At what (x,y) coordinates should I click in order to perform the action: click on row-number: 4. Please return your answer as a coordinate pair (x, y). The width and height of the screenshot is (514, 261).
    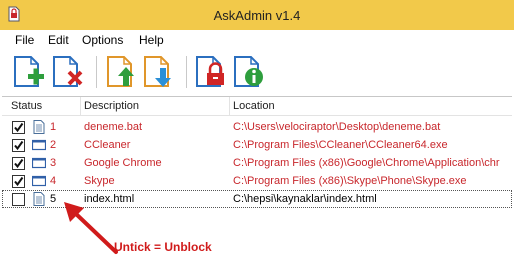
    Looking at the image, I should click on (53, 181).